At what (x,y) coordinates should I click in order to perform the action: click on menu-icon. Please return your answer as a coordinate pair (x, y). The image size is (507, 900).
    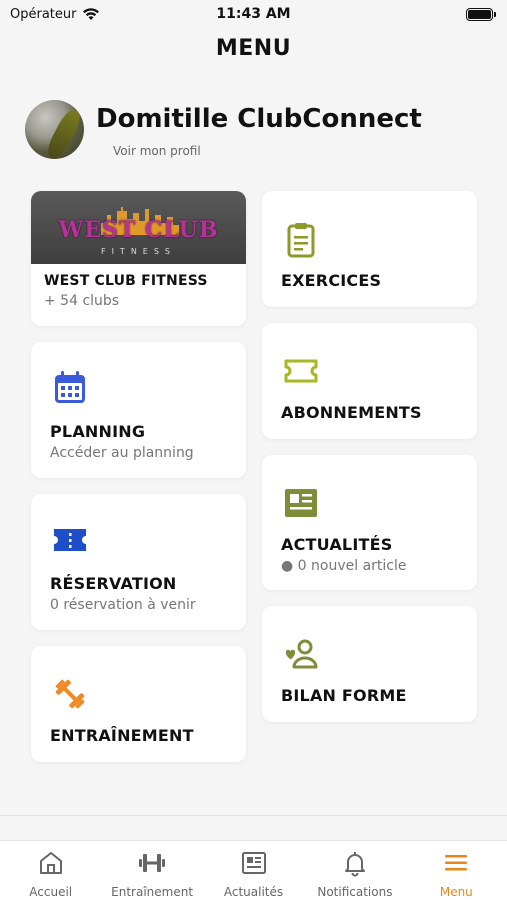
    Looking at the image, I should click on (456, 863).